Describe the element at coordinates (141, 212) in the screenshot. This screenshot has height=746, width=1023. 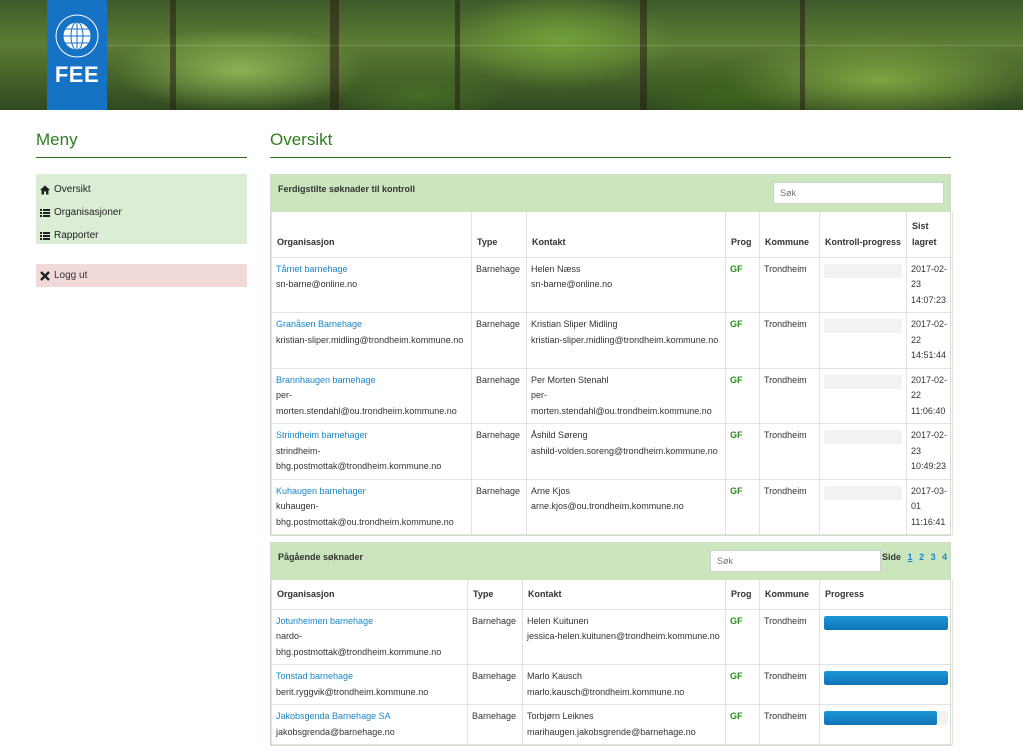
I see `sidebar-item-organisasjoner: Organisasjoner` at that location.